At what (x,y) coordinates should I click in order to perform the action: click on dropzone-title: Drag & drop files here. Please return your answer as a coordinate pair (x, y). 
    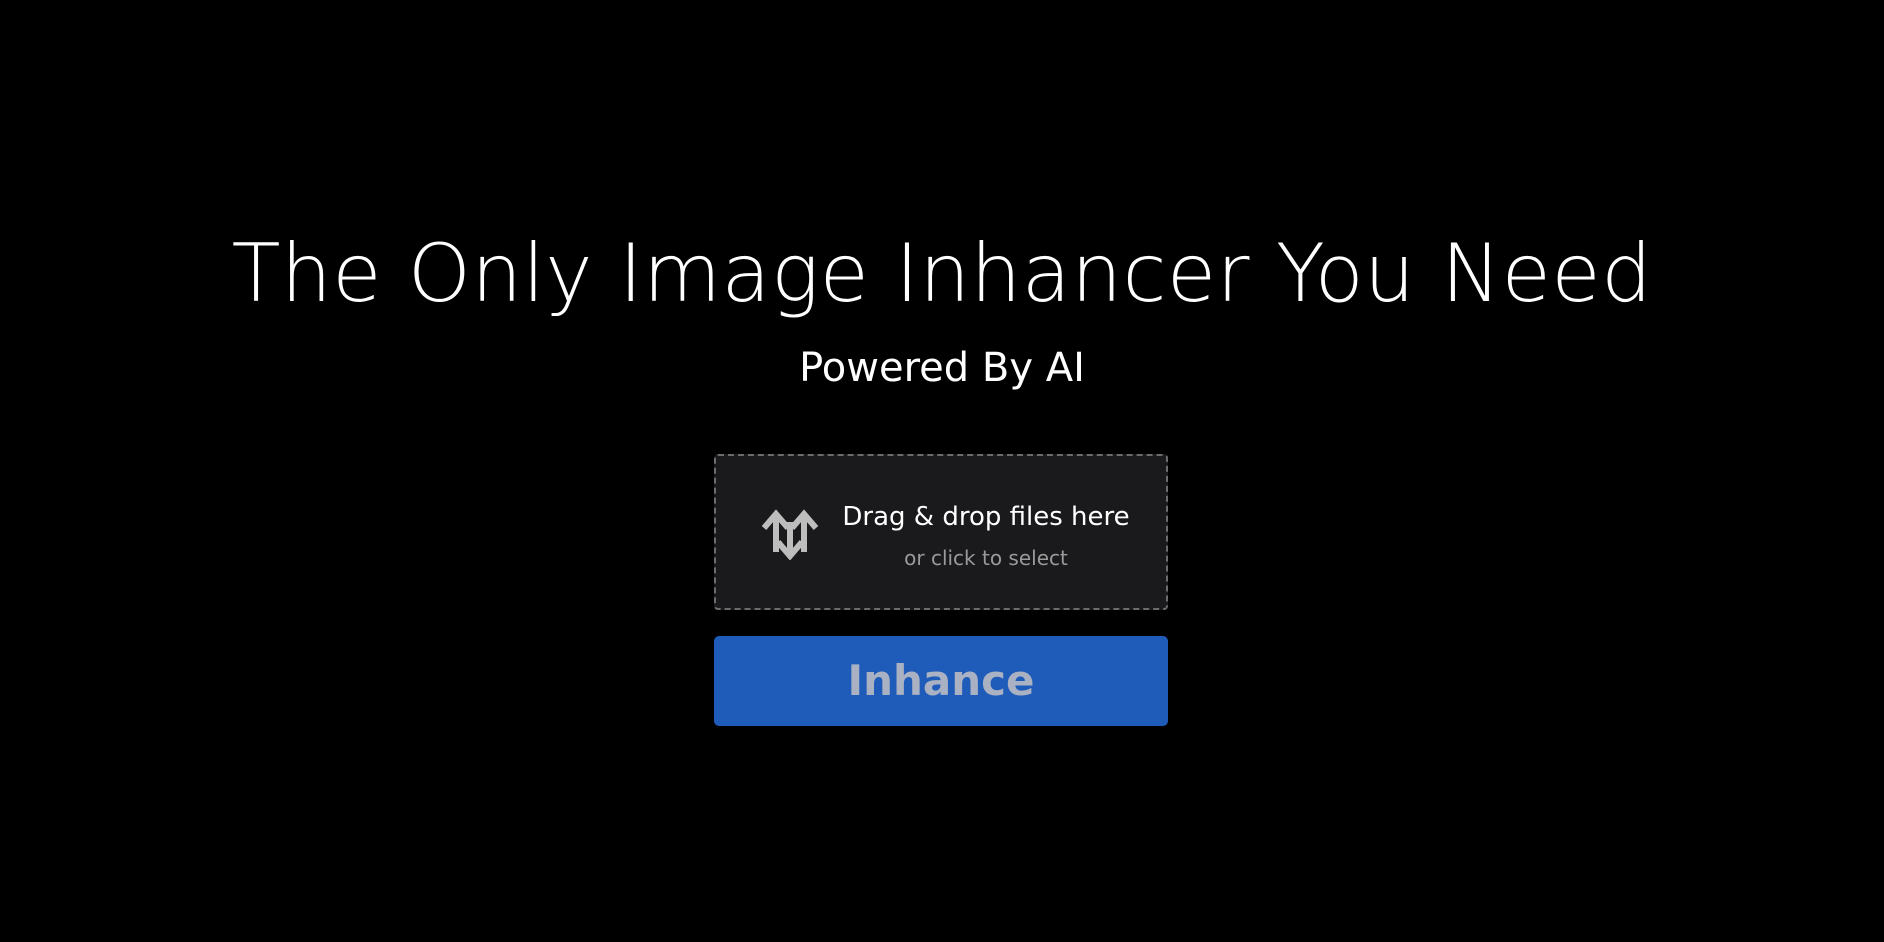
    Looking at the image, I should click on (986, 517).